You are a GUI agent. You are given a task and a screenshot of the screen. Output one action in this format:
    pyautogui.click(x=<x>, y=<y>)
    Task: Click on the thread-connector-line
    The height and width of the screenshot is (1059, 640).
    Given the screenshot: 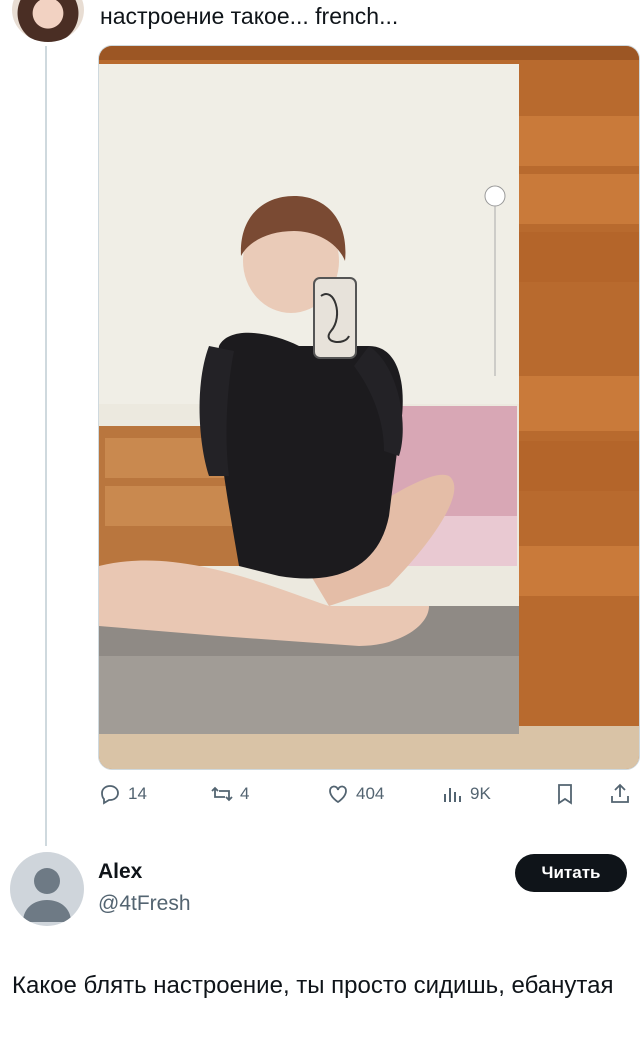 What is the action you would take?
    pyautogui.click(x=46, y=446)
    